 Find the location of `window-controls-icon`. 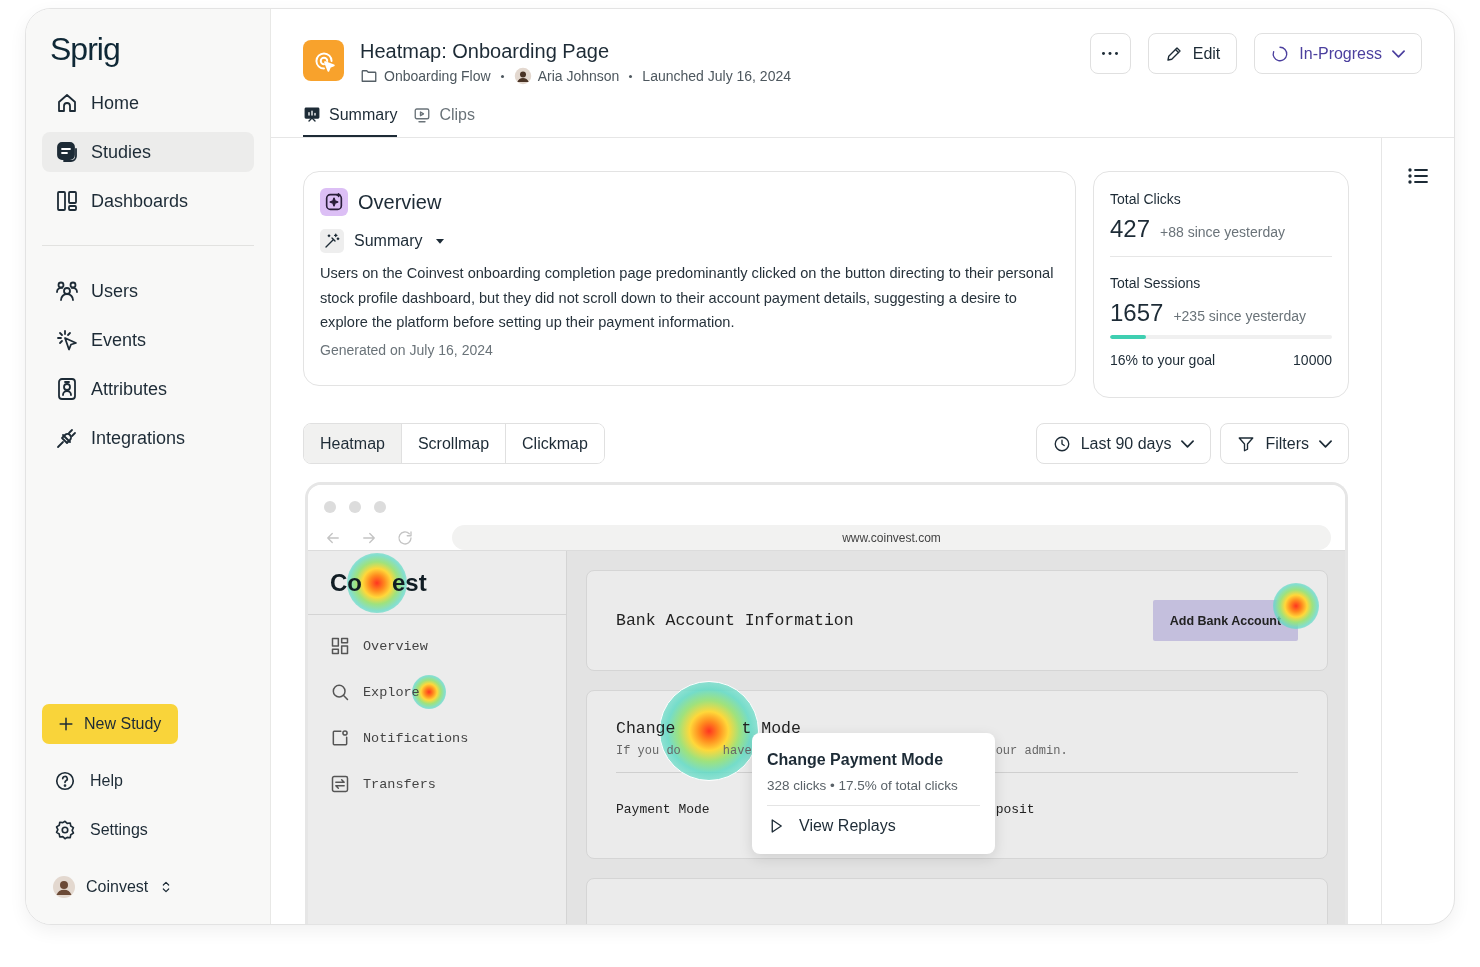

window-controls-icon is located at coordinates (355, 507).